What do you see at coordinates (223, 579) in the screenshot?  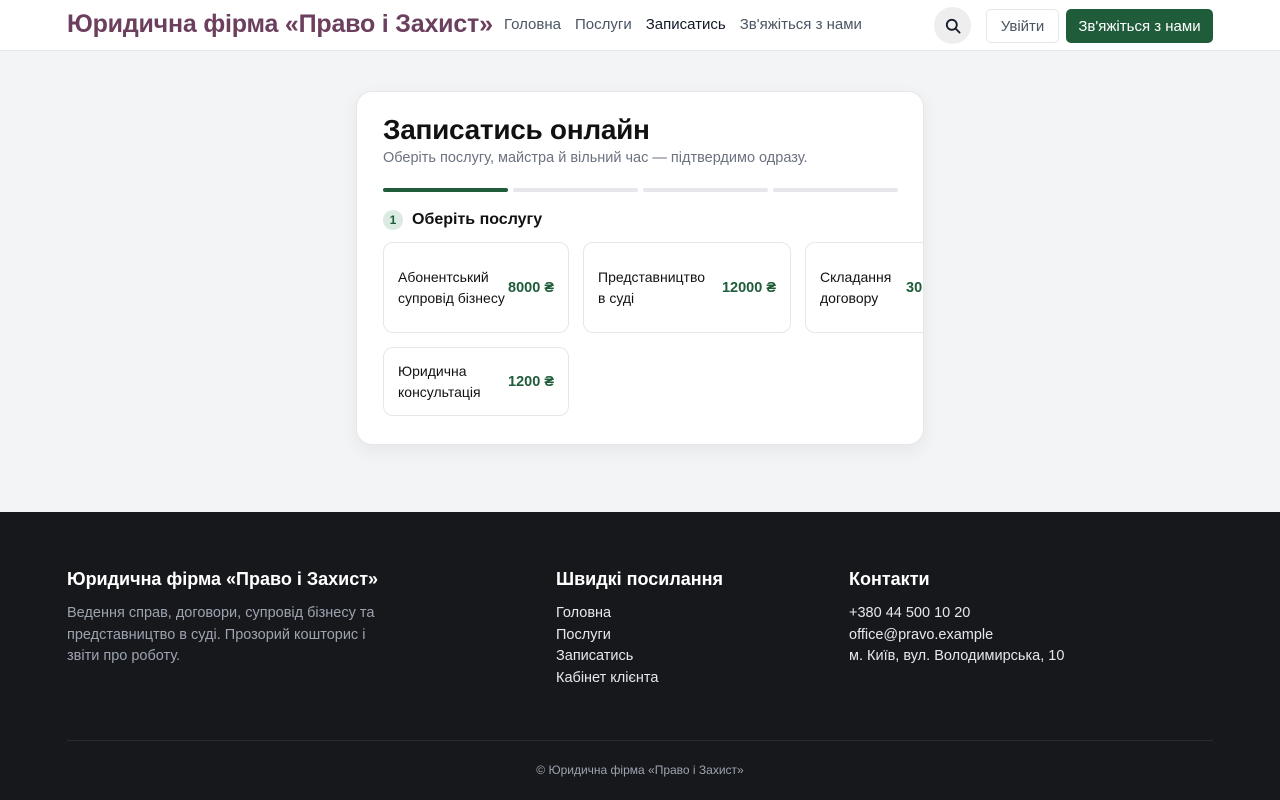 I see `footer-brand: Юридична фірма «Право і Захист»` at bounding box center [223, 579].